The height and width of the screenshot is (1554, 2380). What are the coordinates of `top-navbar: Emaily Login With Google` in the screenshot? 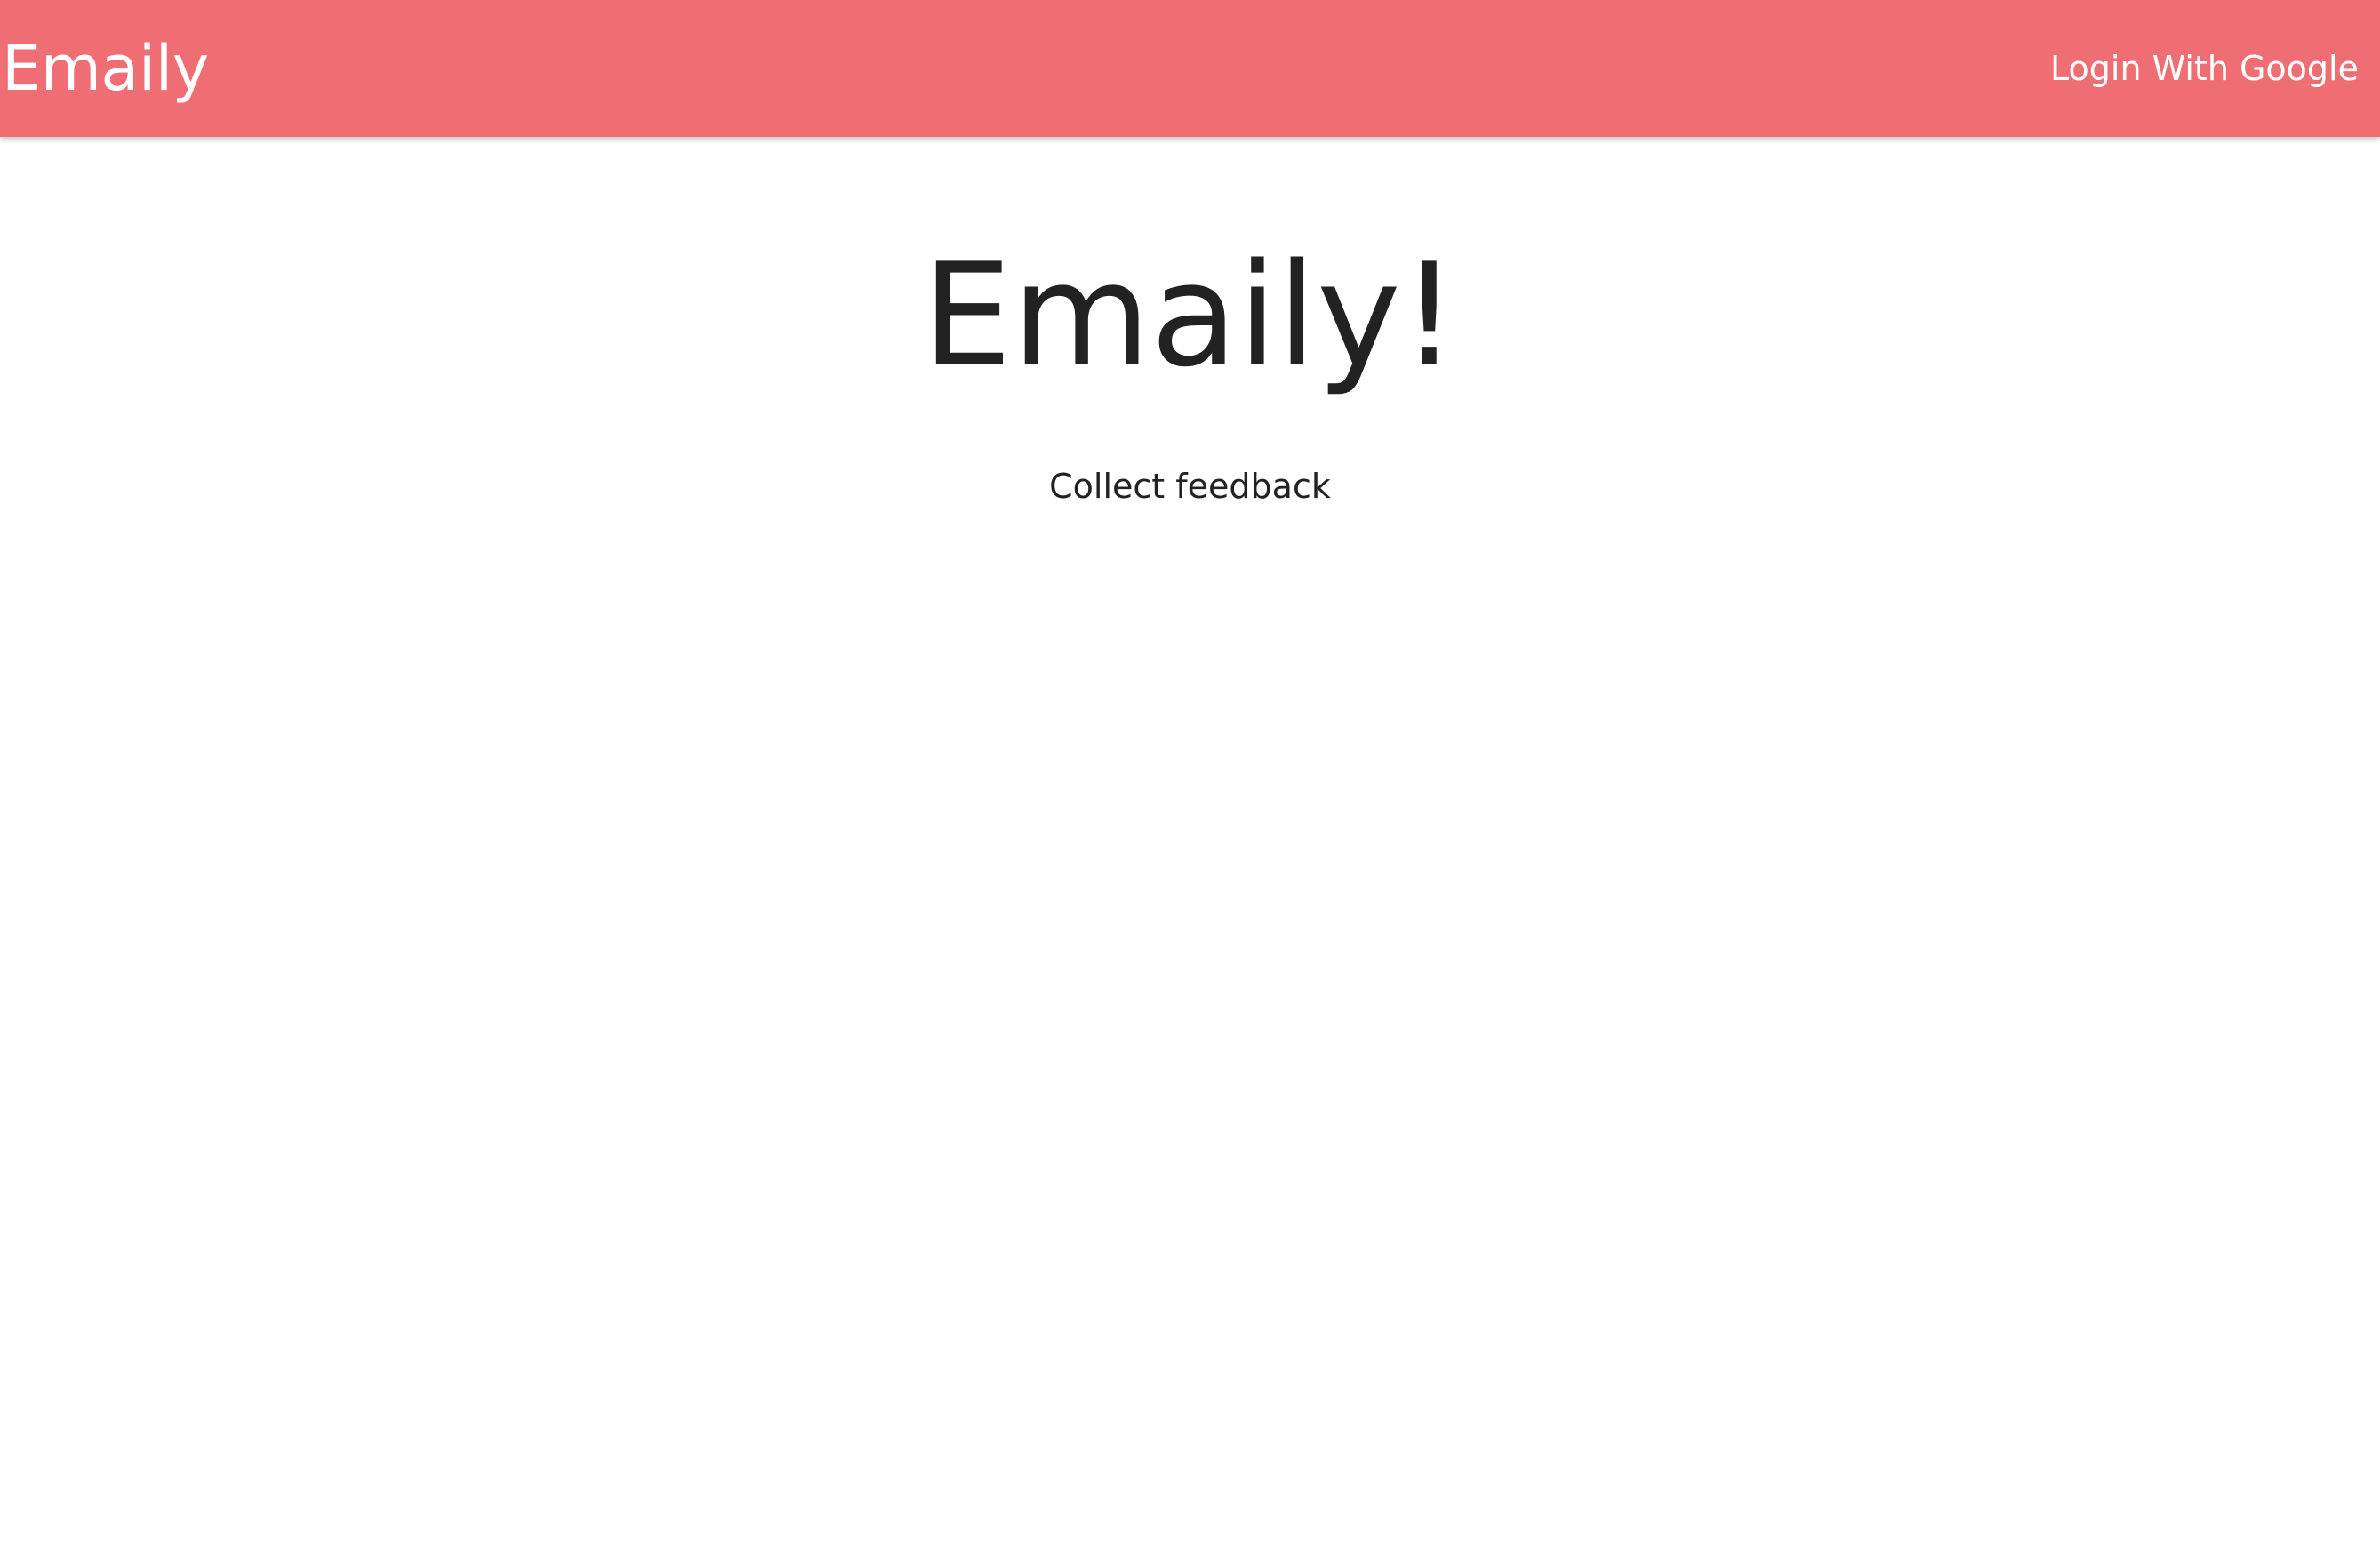 It's located at (1190, 68).